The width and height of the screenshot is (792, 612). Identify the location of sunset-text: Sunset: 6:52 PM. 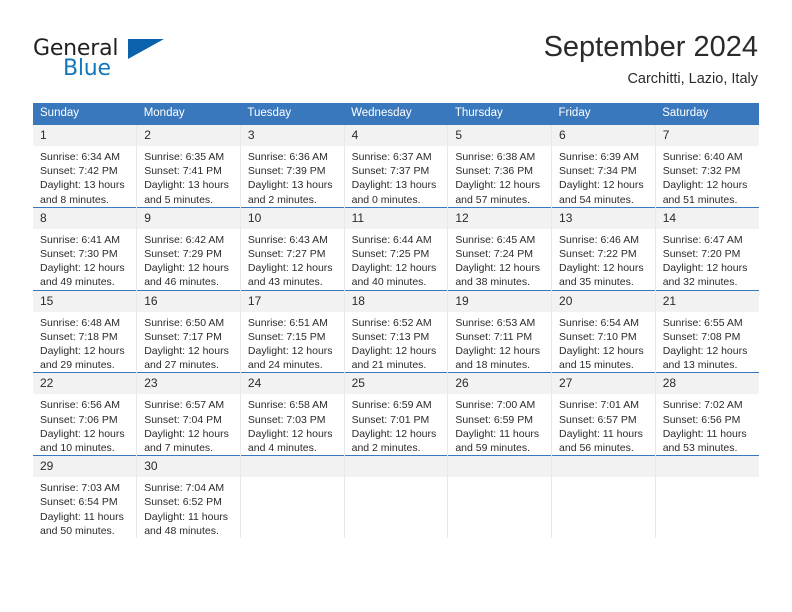
(183, 502).